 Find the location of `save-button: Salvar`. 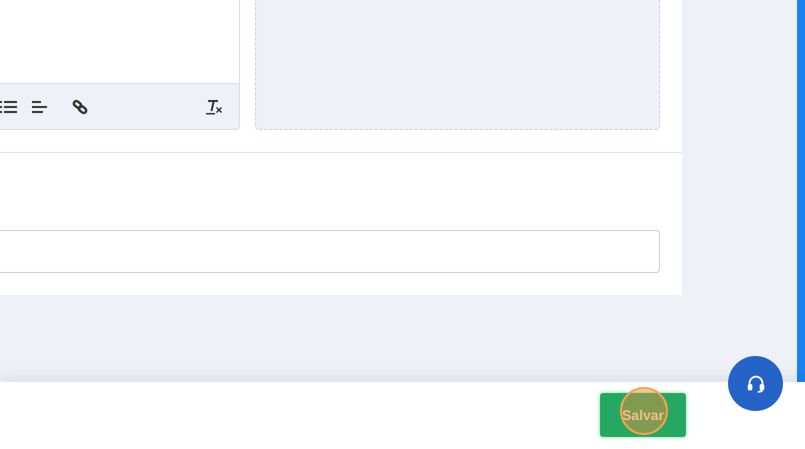

save-button: Salvar is located at coordinates (643, 415).